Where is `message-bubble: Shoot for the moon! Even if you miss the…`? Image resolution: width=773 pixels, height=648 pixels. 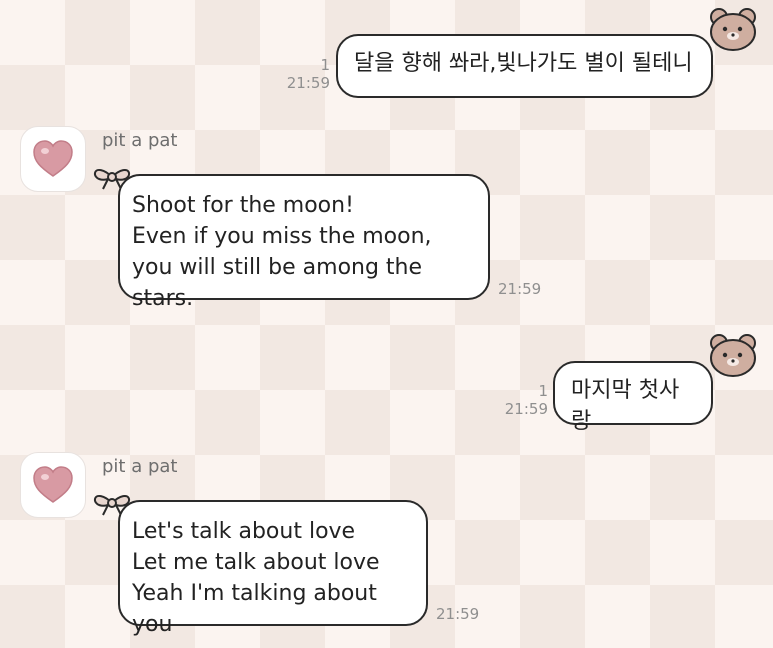 message-bubble: Shoot for the moon! Even if you miss the… is located at coordinates (304, 242).